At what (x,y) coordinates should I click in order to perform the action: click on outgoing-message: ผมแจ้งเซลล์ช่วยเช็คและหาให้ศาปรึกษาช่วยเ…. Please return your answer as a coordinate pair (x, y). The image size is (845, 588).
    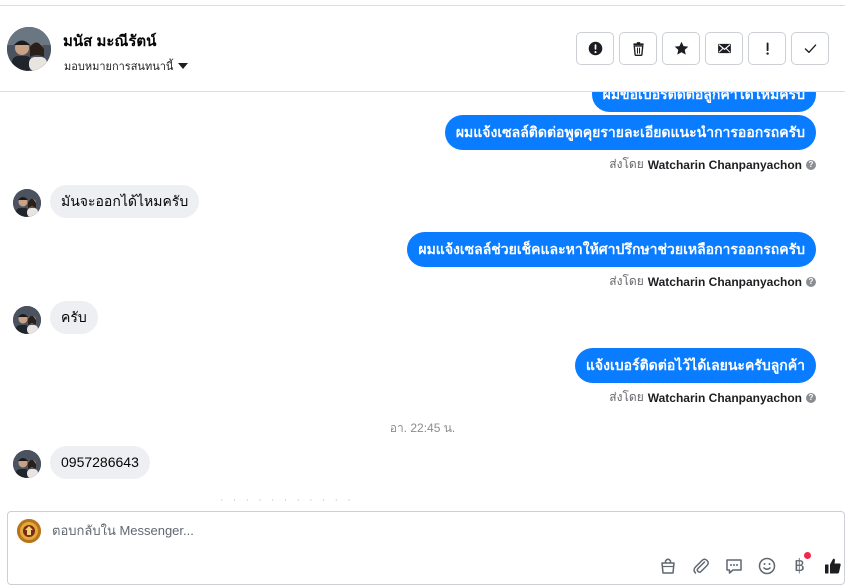
    Looking at the image, I should click on (611, 249).